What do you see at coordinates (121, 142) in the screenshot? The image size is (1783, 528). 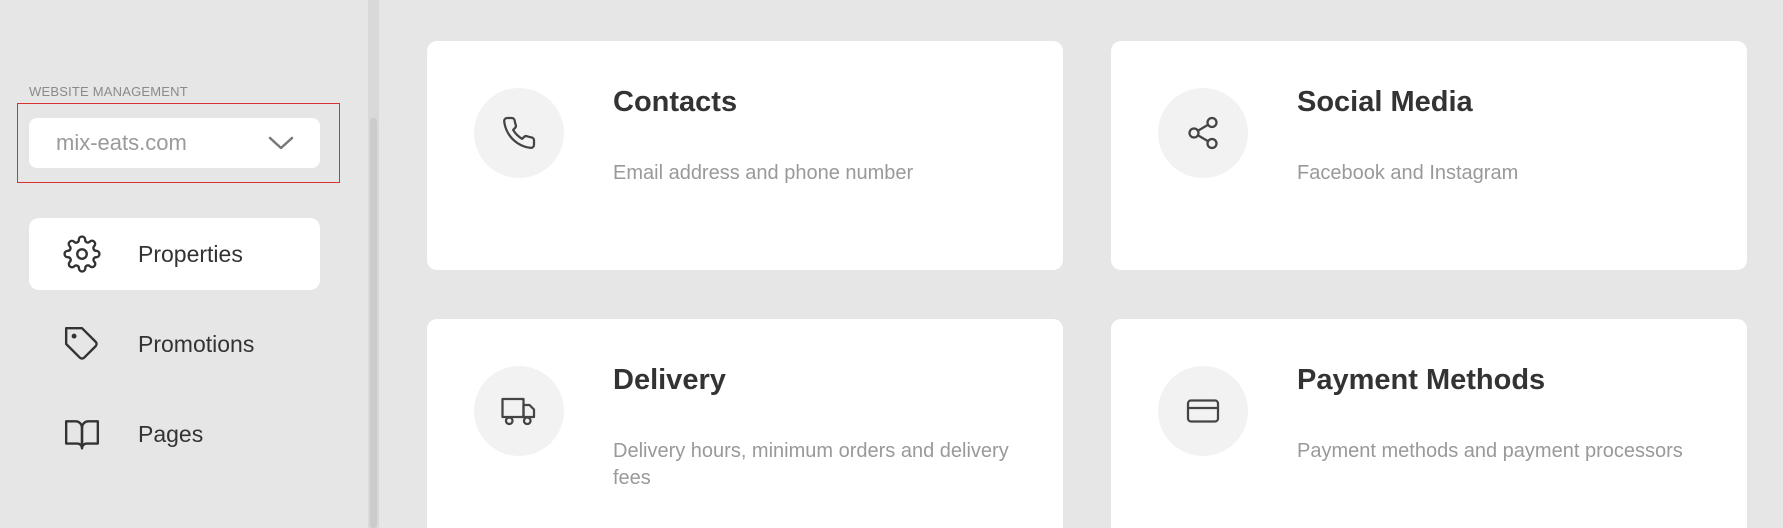 I see `site-select-value: mix-eats.com` at bounding box center [121, 142].